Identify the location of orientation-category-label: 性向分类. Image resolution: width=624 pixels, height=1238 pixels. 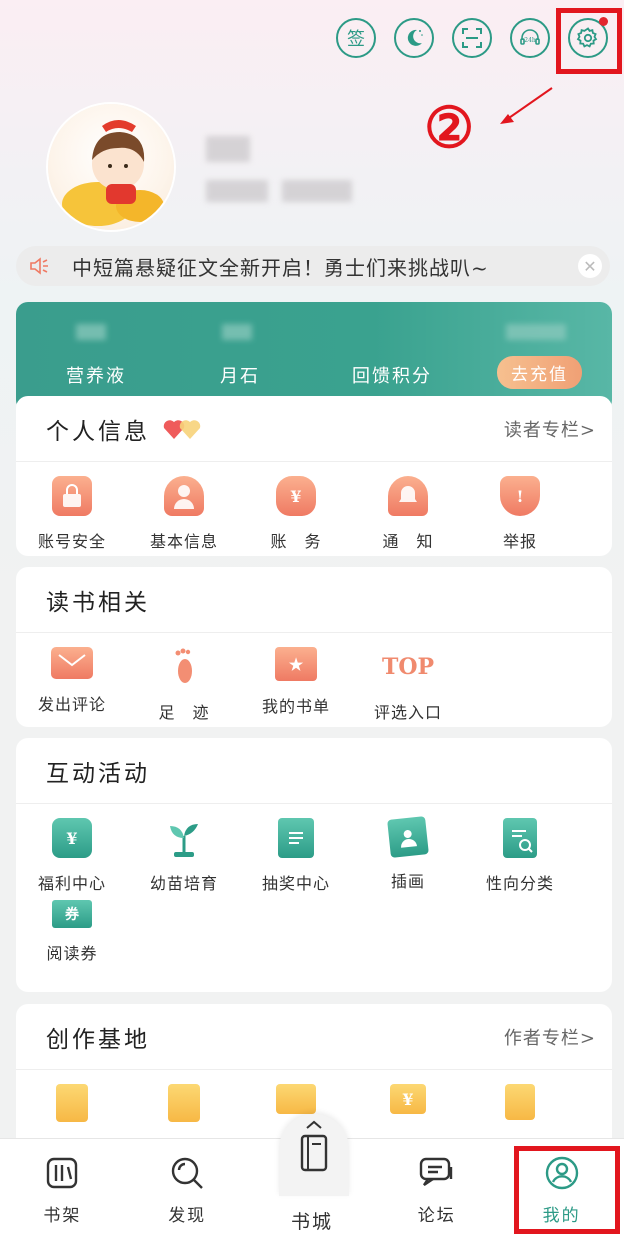
(519, 883).